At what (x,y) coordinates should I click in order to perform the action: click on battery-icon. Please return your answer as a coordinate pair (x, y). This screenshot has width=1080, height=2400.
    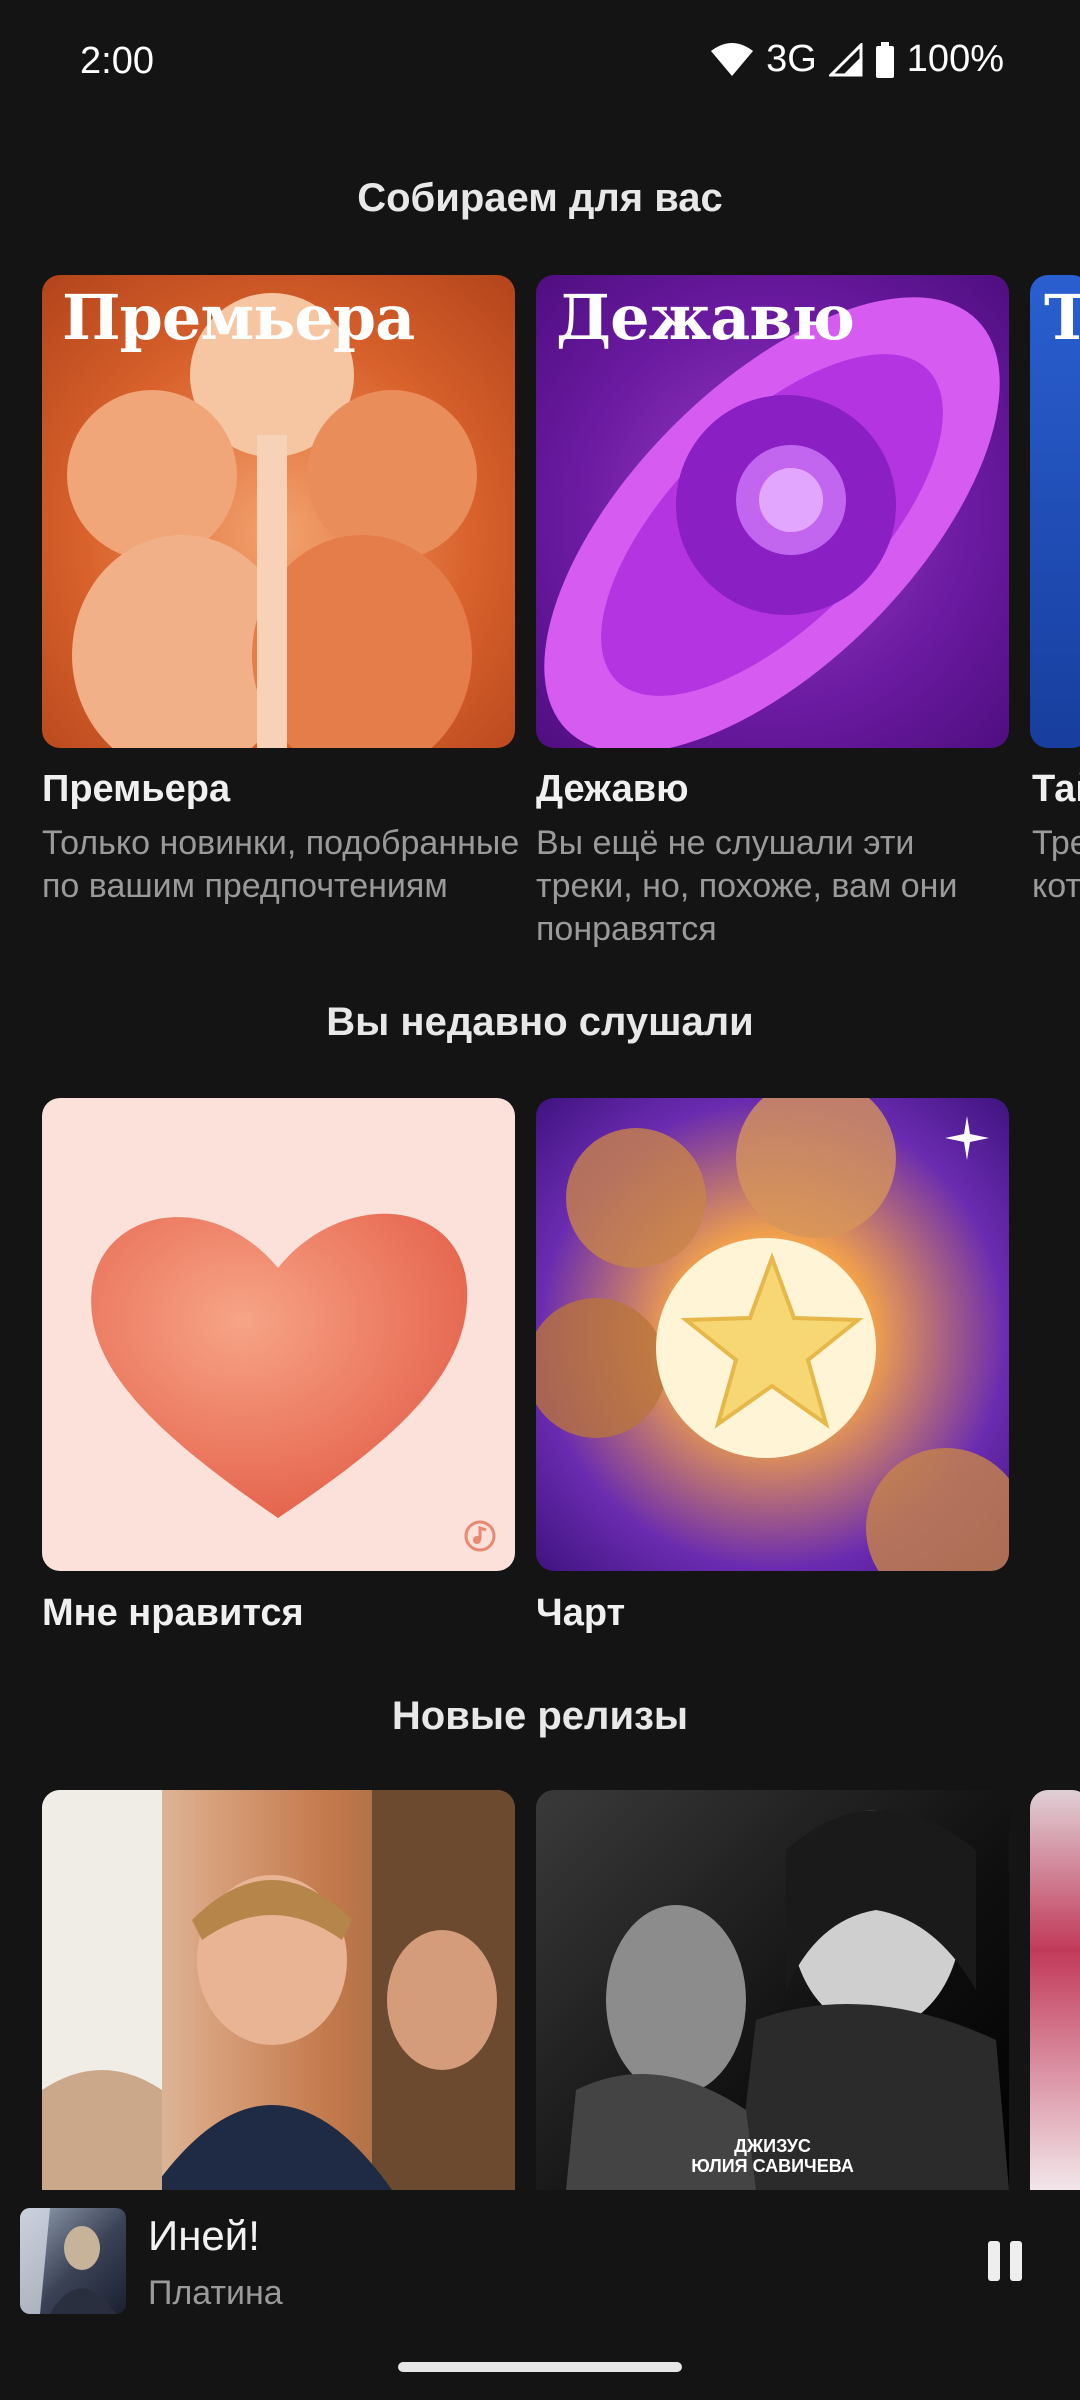
    Looking at the image, I should click on (884, 59).